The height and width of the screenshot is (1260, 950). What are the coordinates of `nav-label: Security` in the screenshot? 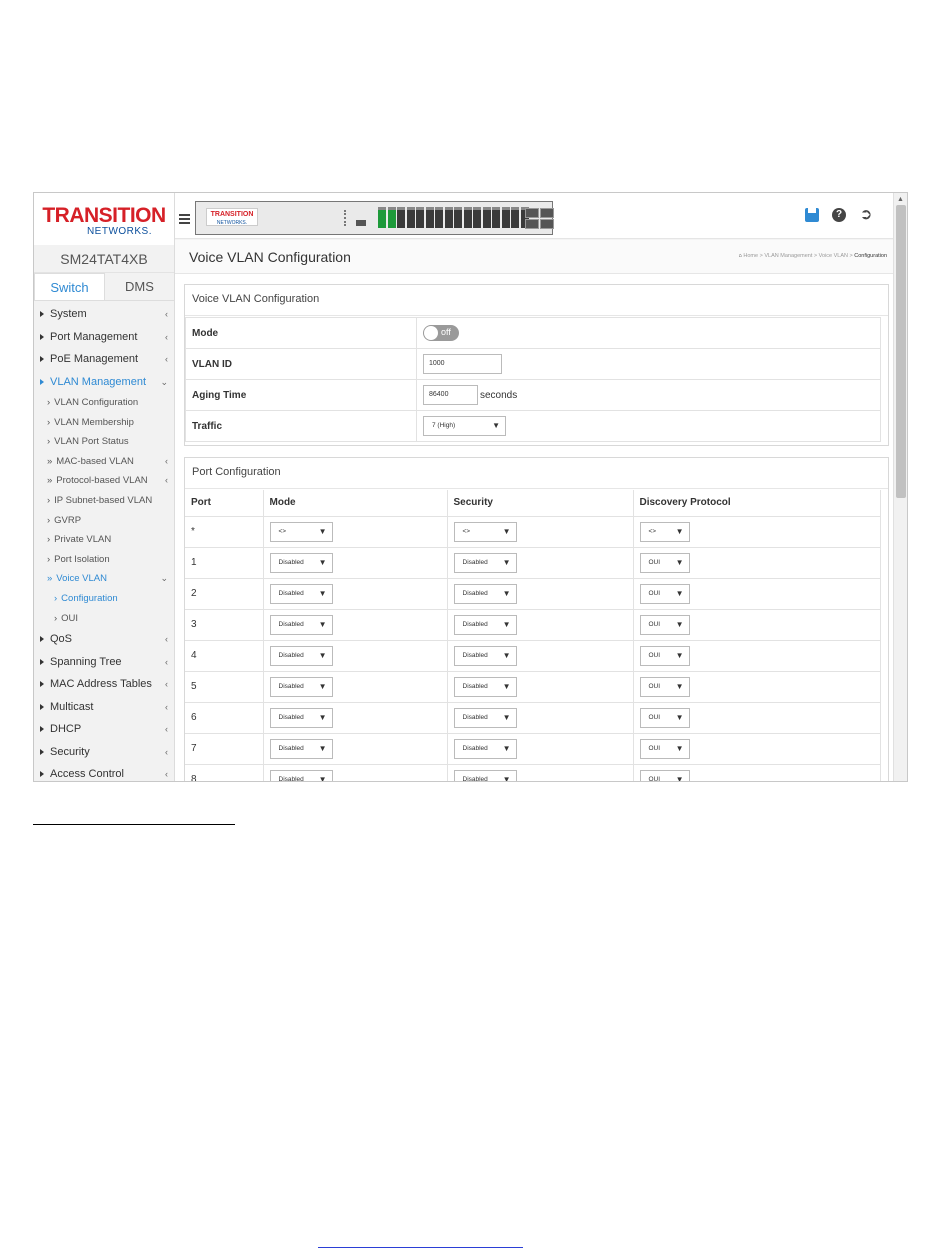 It's located at (70, 751).